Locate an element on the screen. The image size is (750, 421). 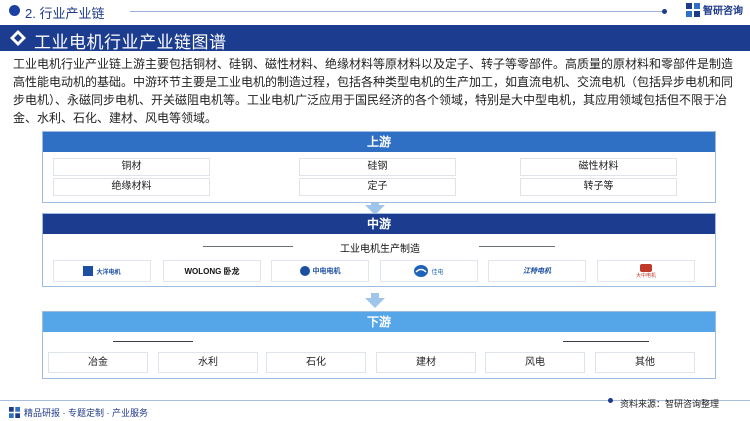
company-logo: 中电电机 is located at coordinates (320, 271).